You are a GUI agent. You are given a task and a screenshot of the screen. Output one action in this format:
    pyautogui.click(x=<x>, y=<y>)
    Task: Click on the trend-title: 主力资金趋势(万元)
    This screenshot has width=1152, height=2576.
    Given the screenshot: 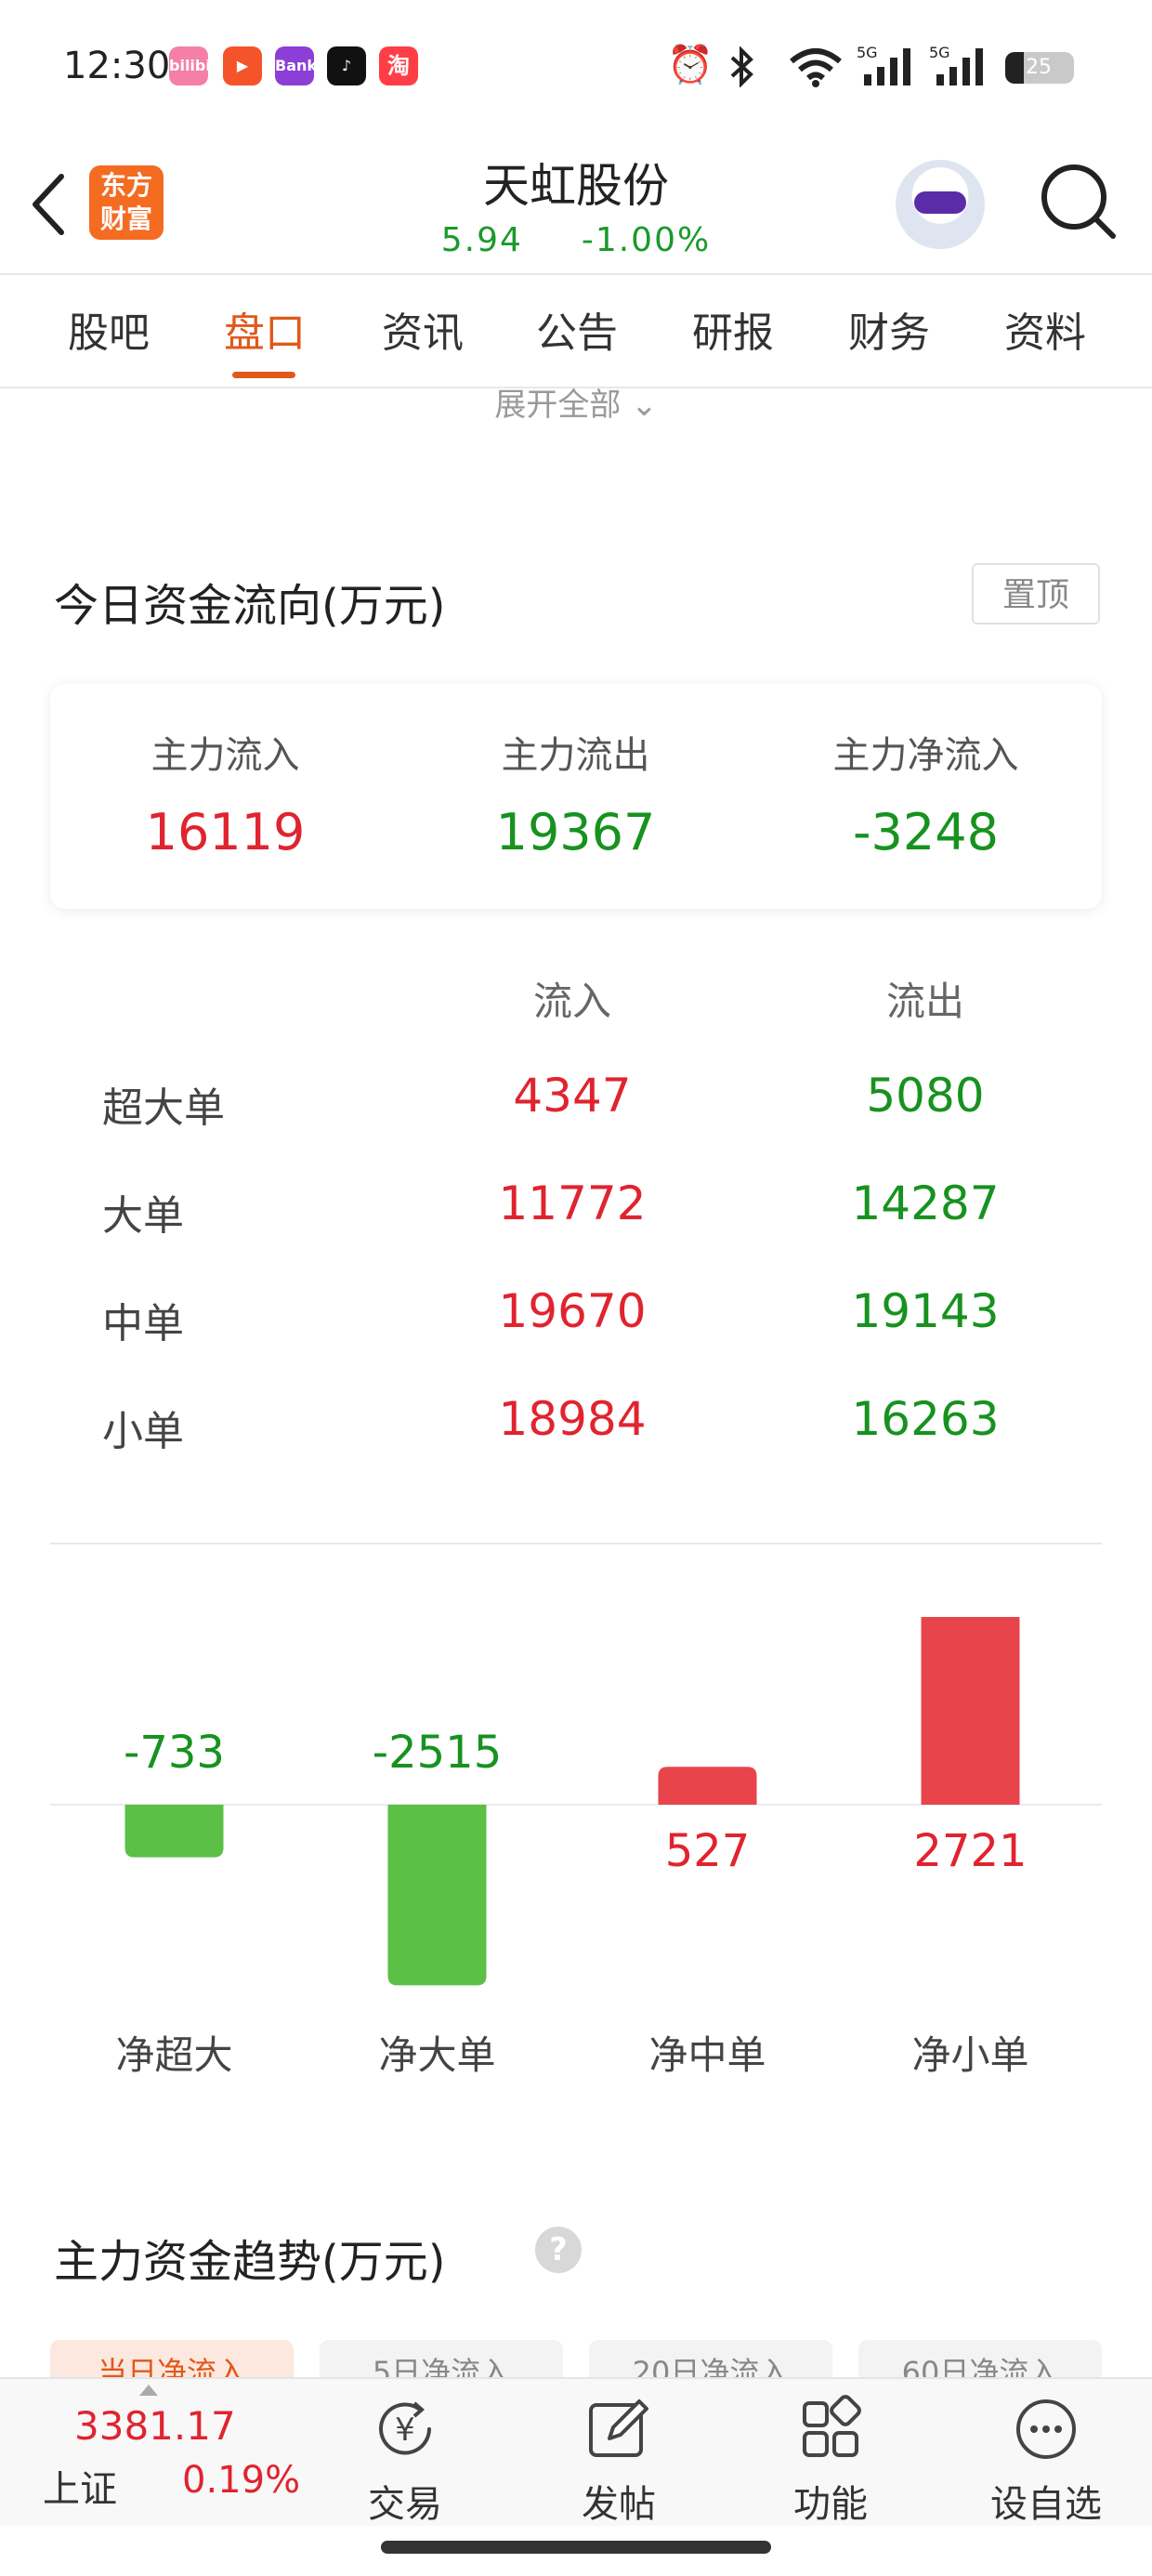 What is the action you would take?
    pyautogui.click(x=250, y=2262)
    